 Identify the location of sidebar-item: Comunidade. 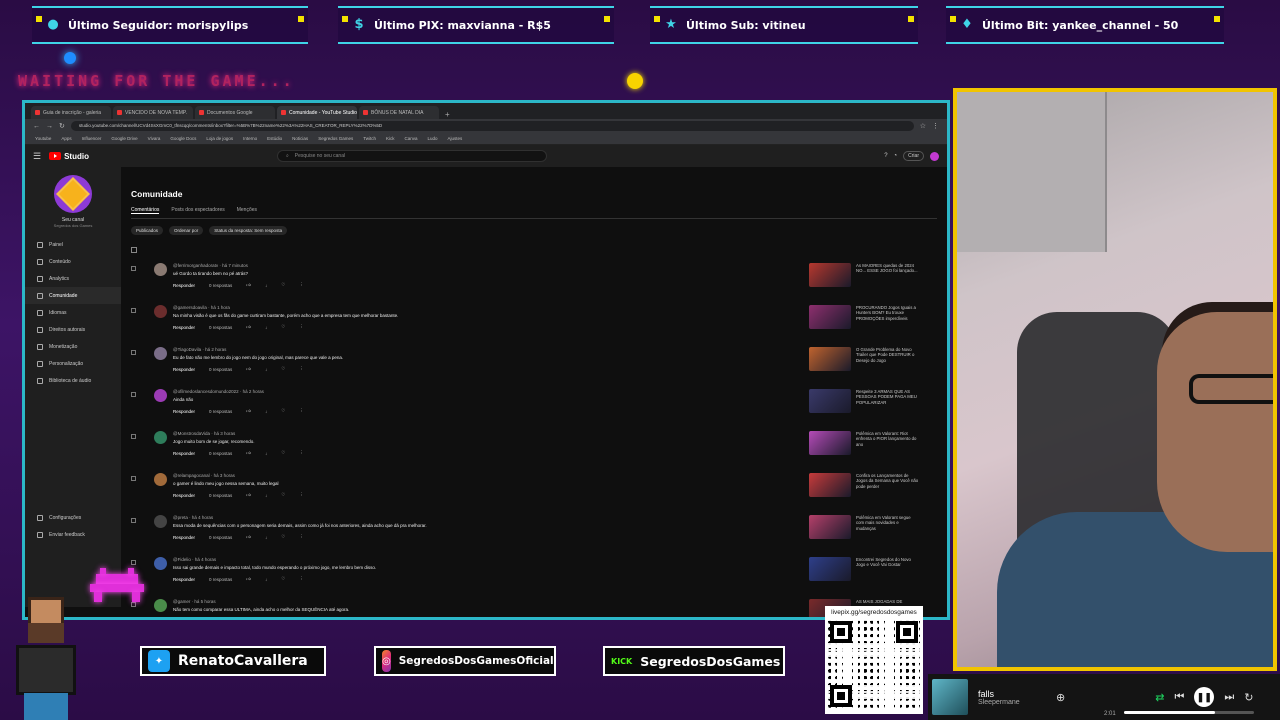
(73, 295).